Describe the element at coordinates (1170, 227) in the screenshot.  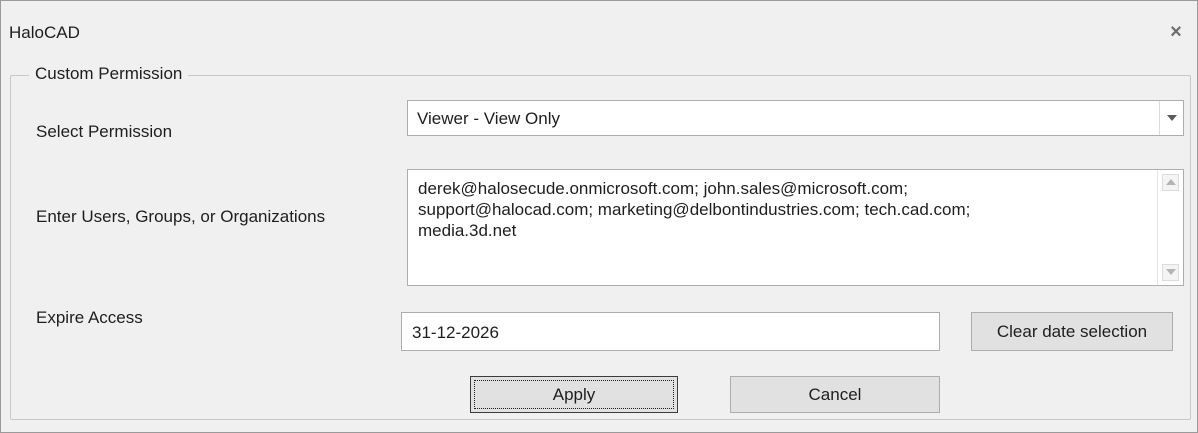
I see `textarea-scrollbar` at that location.